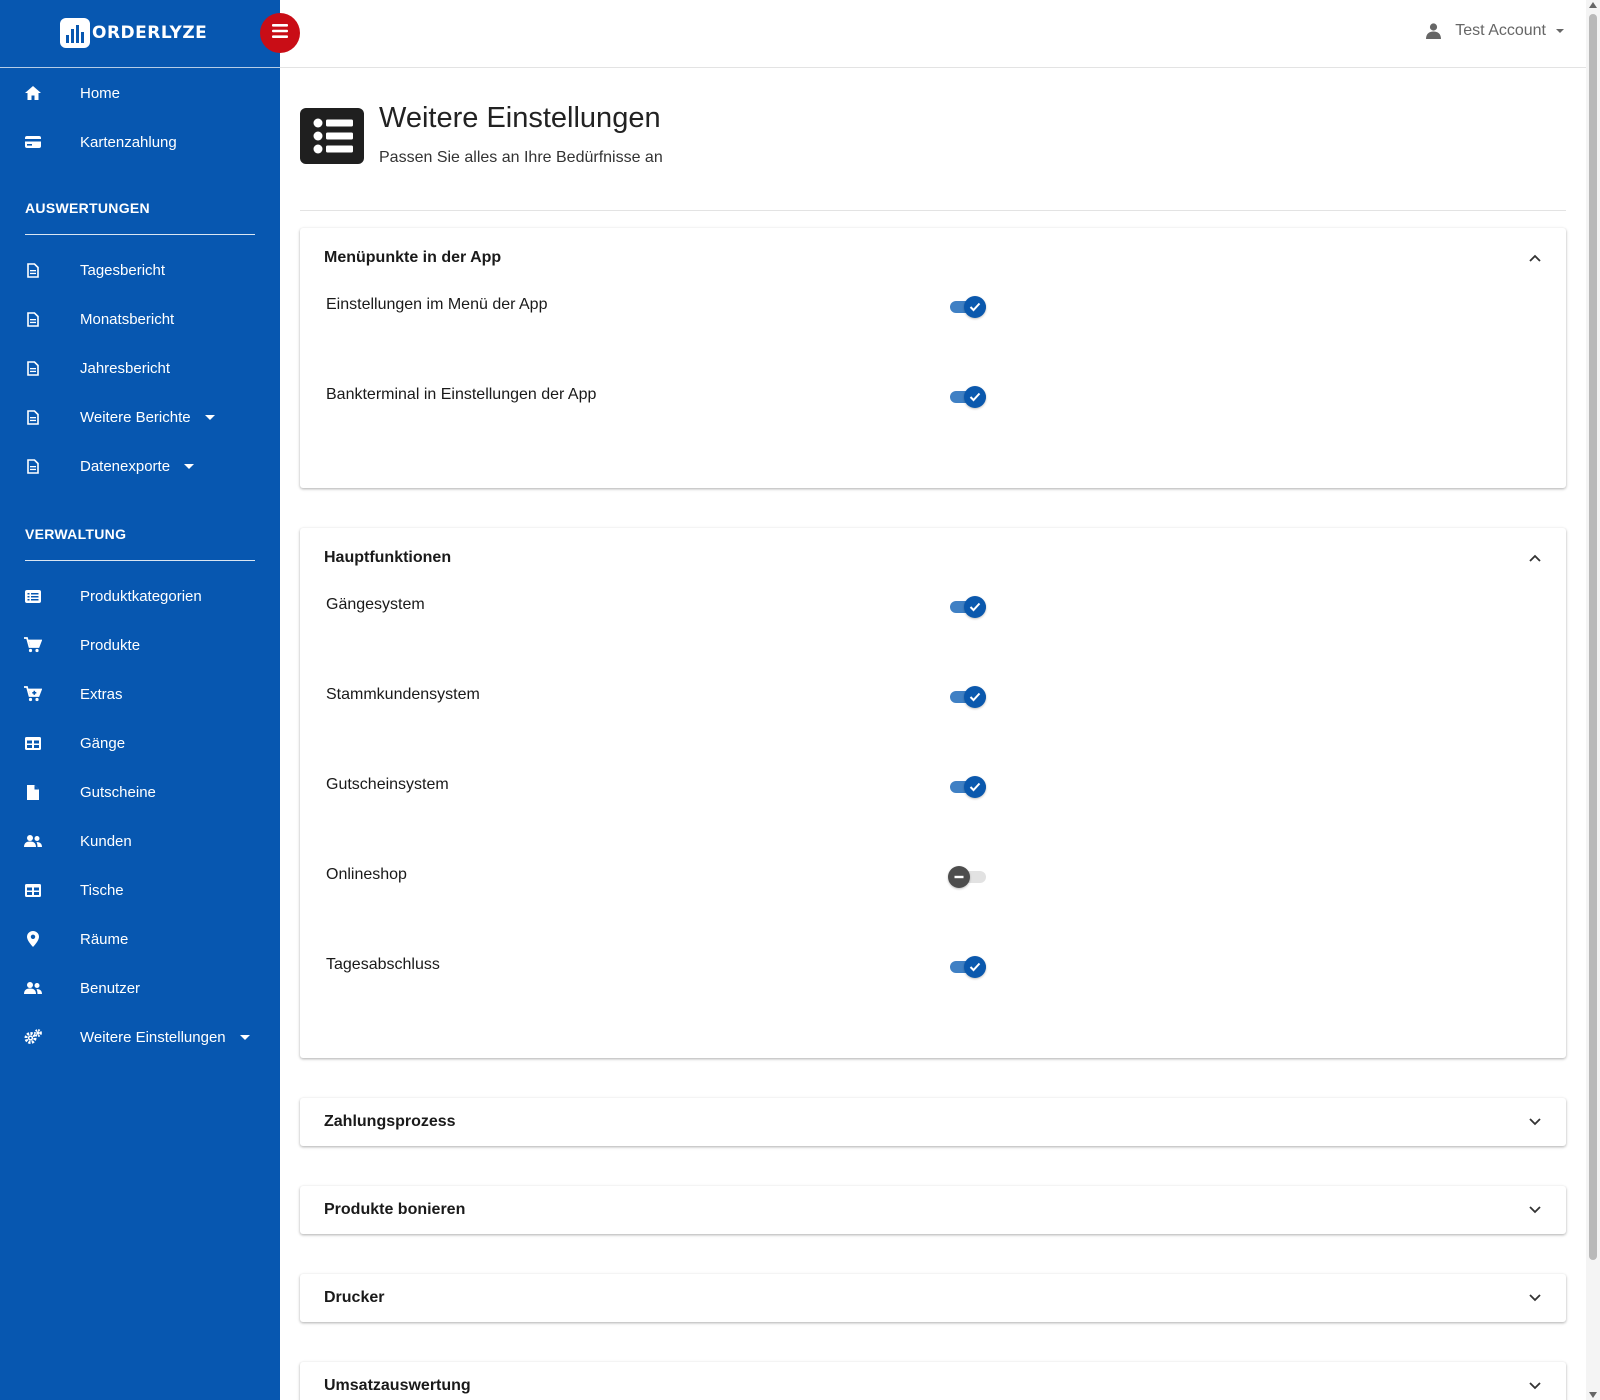  Describe the element at coordinates (1434, 31) in the screenshot. I see `user-icon` at that location.